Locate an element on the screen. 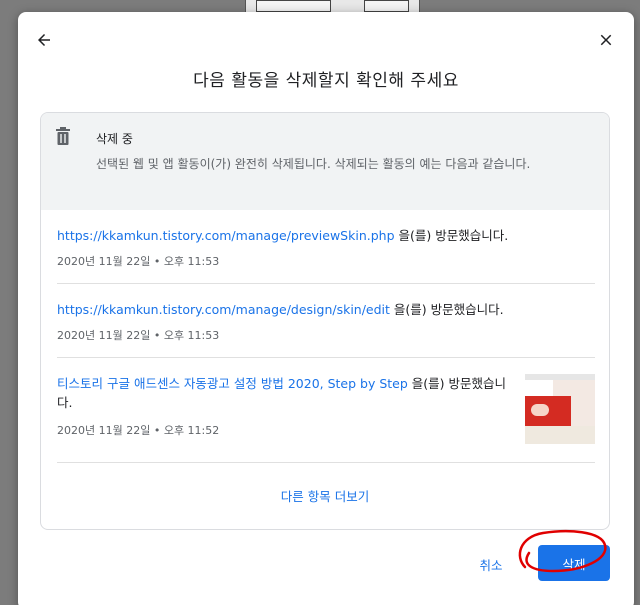 The width and height of the screenshot is (640, 605). close-button is located at coordinates (606, 40).